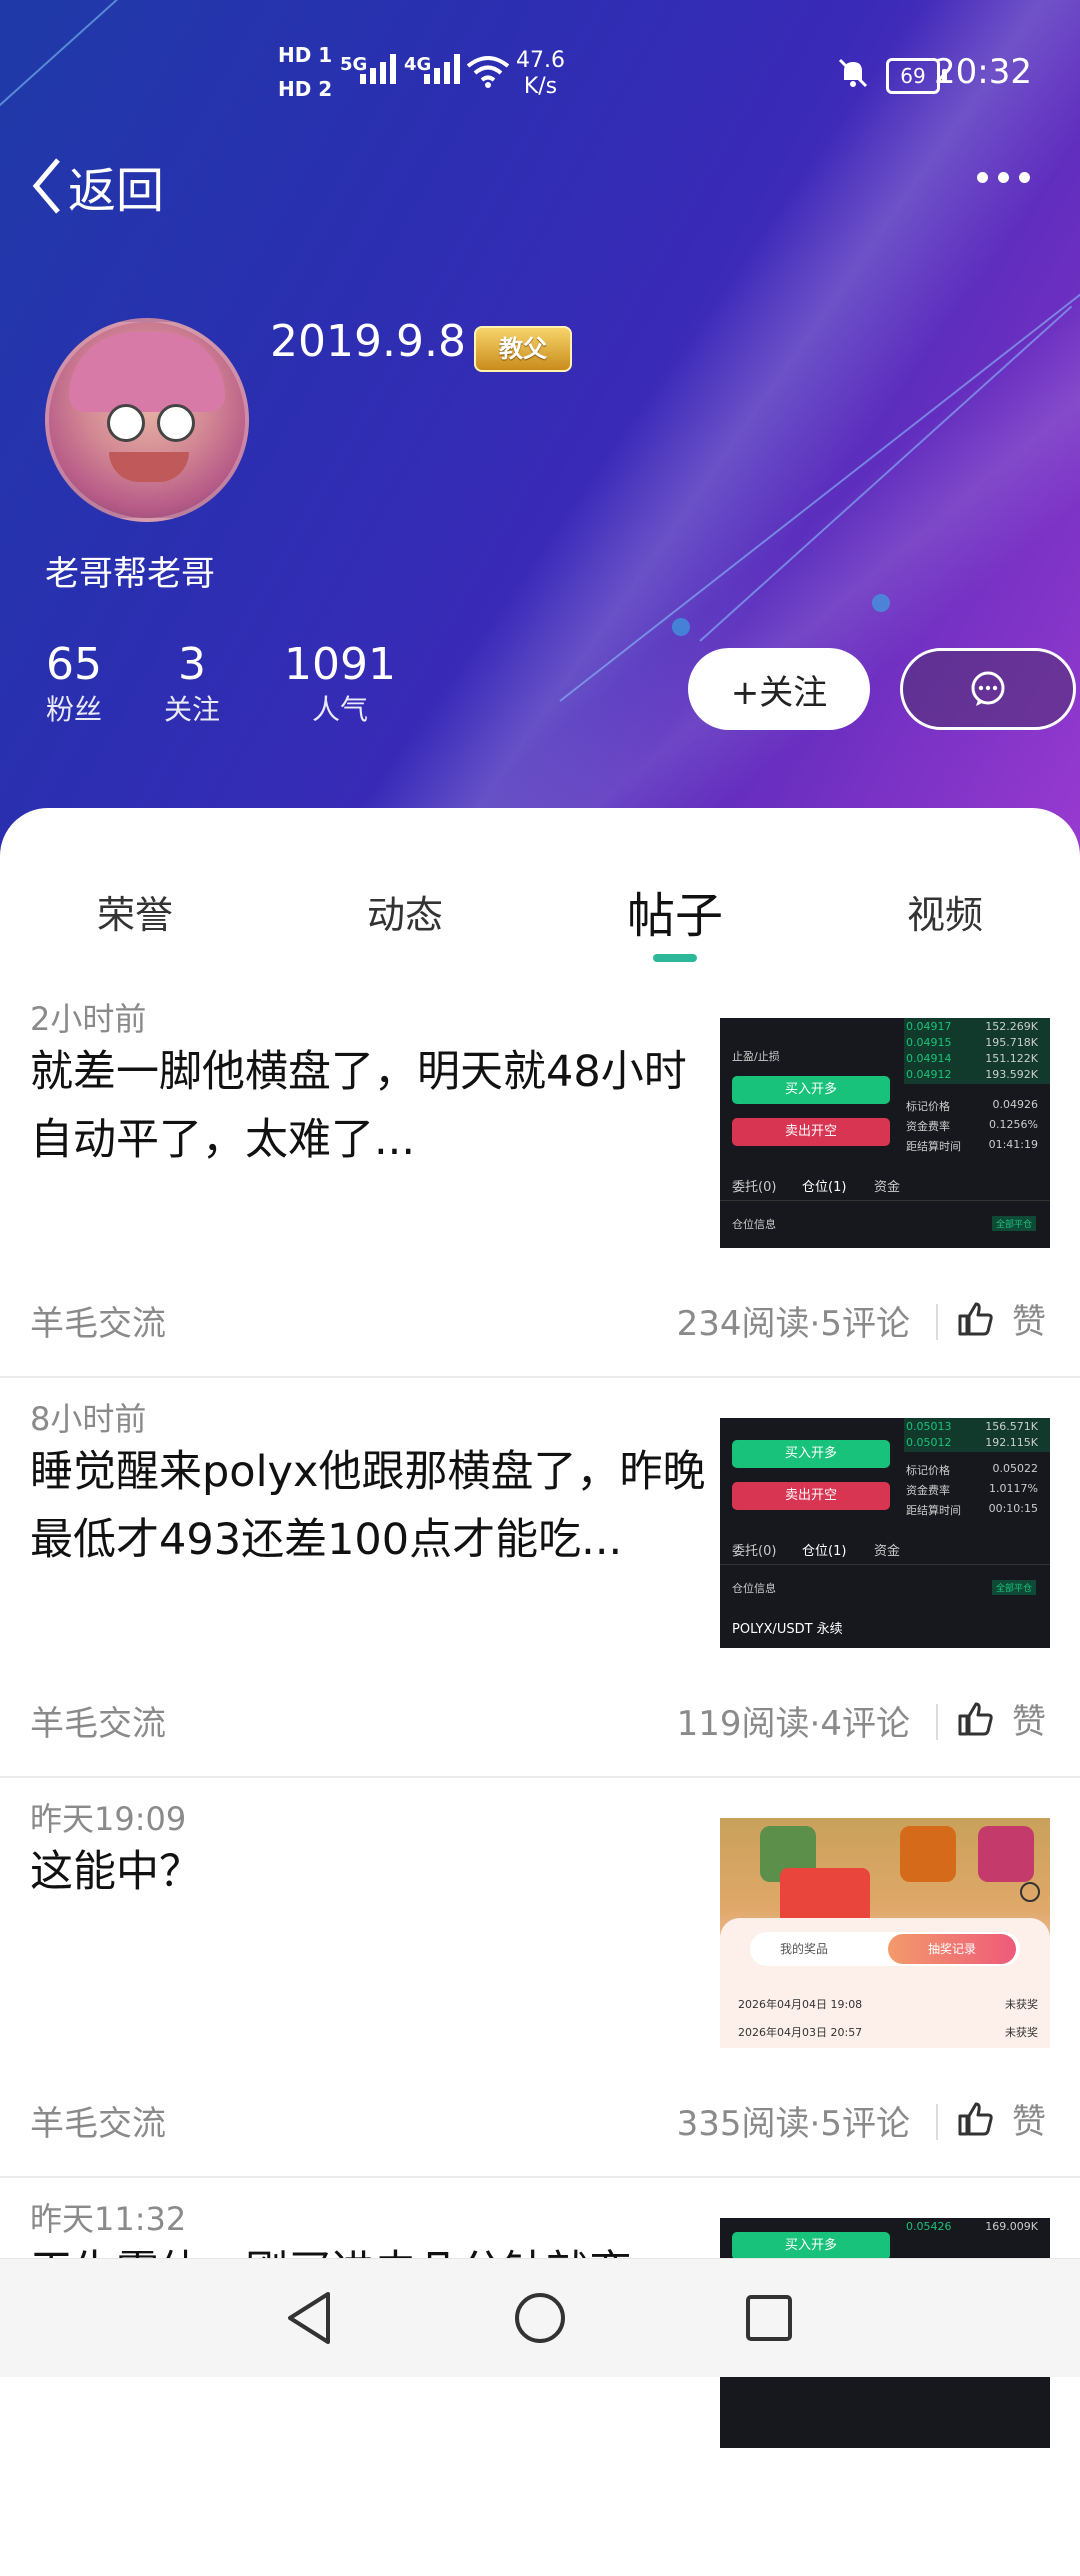  I want to click on post-time: 昨天11:32, so click(108, 2219).